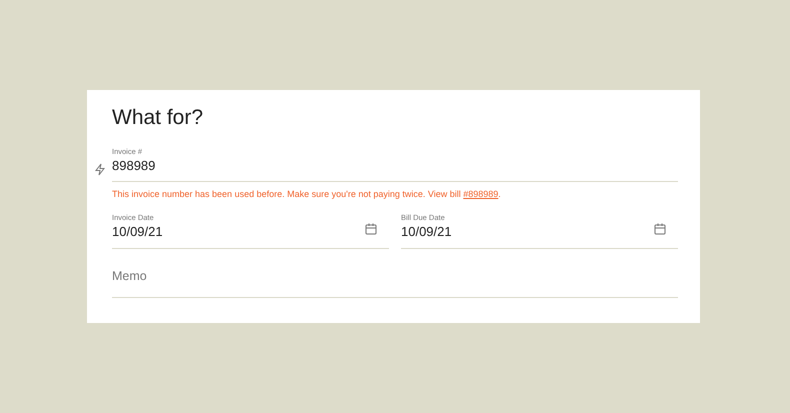 This screenshot has height=413, width=790. Describe the element at coordinates (307, 194) in the screenshot. I see `duplicate-warning: This invoice number has been used before. Make sure you're not paying twice. View bill #898989.` at that location.